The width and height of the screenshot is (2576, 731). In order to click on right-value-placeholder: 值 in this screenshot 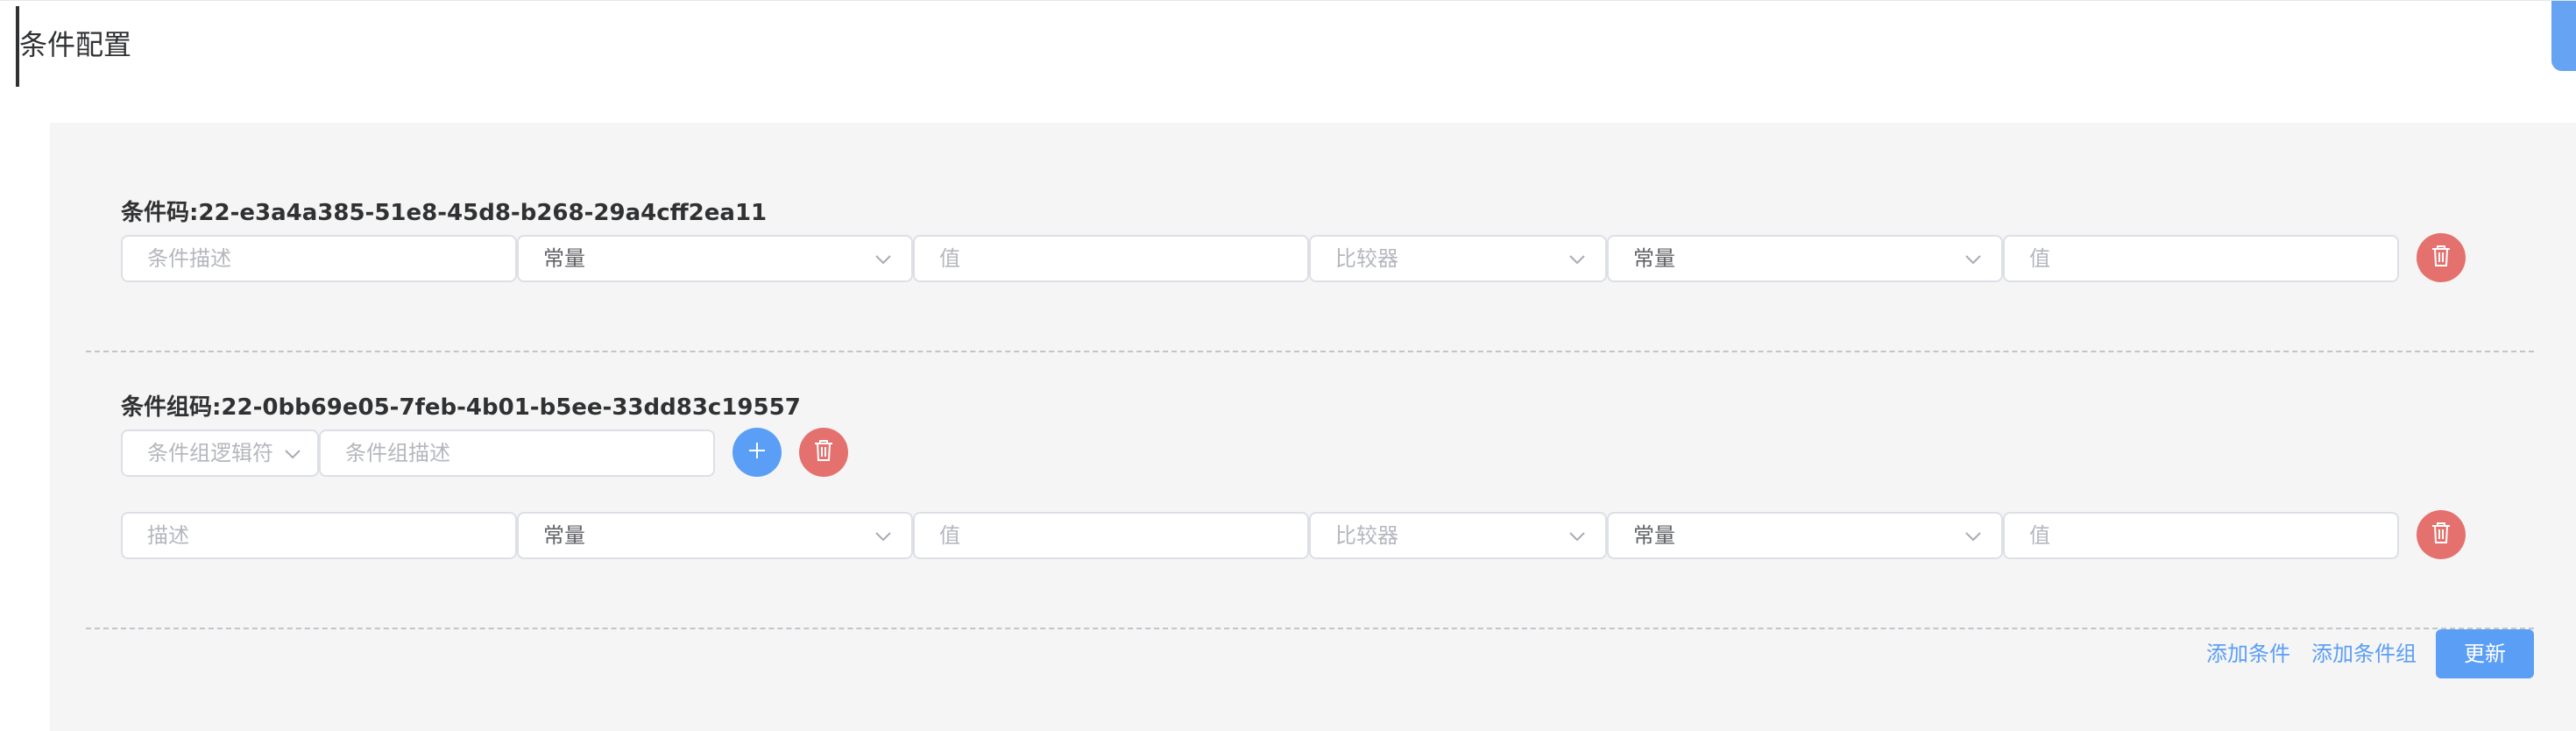, I will do `click(2039, 258)`.